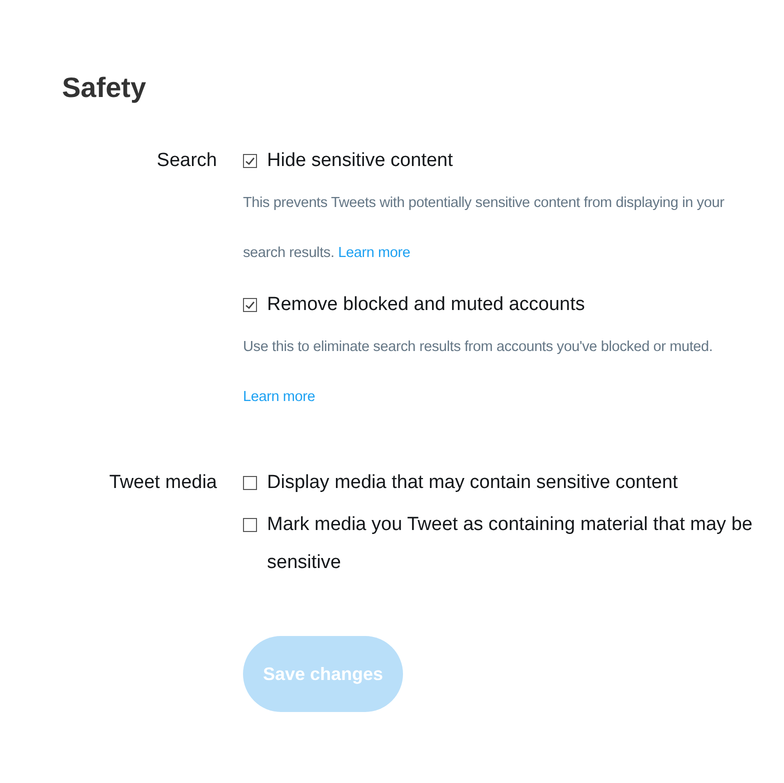 Image resolution: width=784 pixels, height=783 pixels. What do you see at coordinates (478, 372) in the screenshot?
I see `option-description: Use this to eliminate search results from accounts you've blocked or muted. Learn more` at bounding box center [478, 372].